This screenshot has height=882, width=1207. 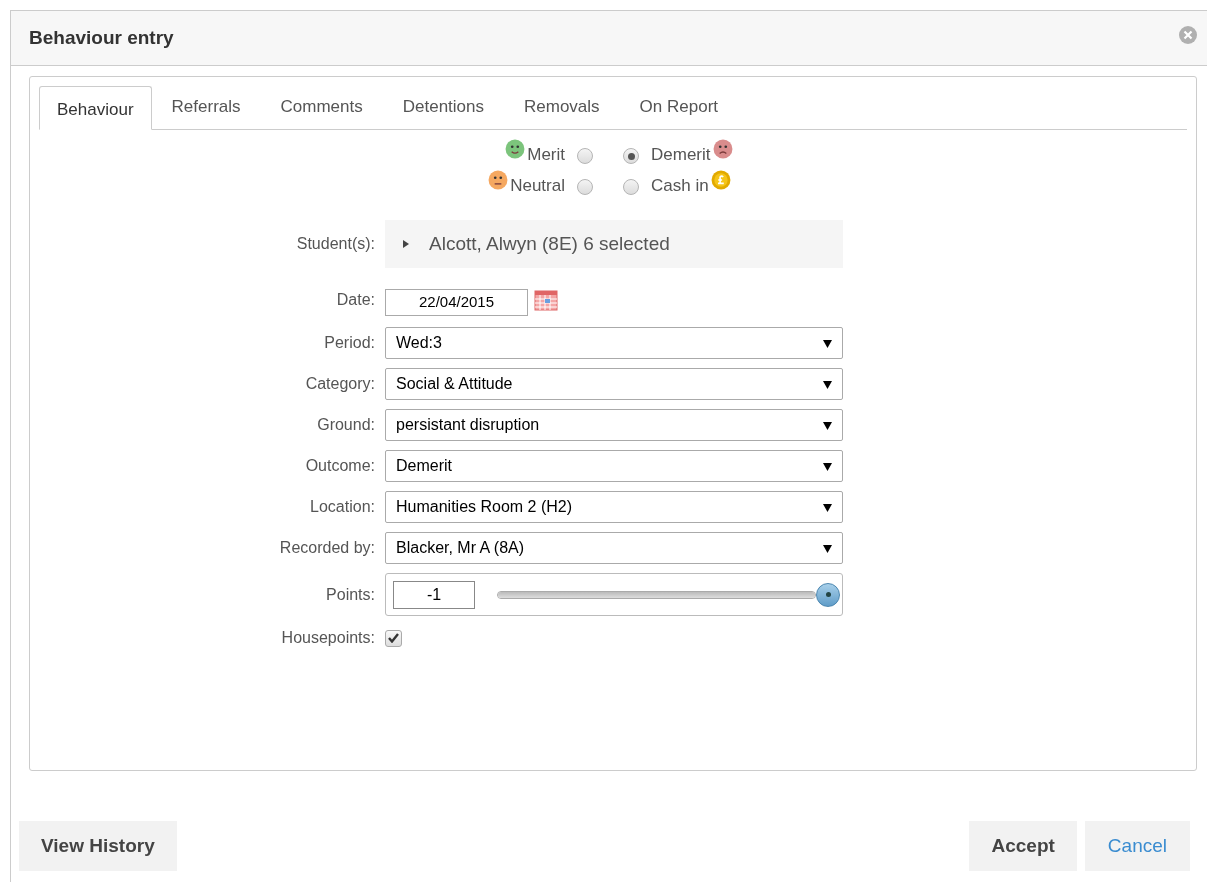 I want to click on caret-icon, so click(x=406, y=244).